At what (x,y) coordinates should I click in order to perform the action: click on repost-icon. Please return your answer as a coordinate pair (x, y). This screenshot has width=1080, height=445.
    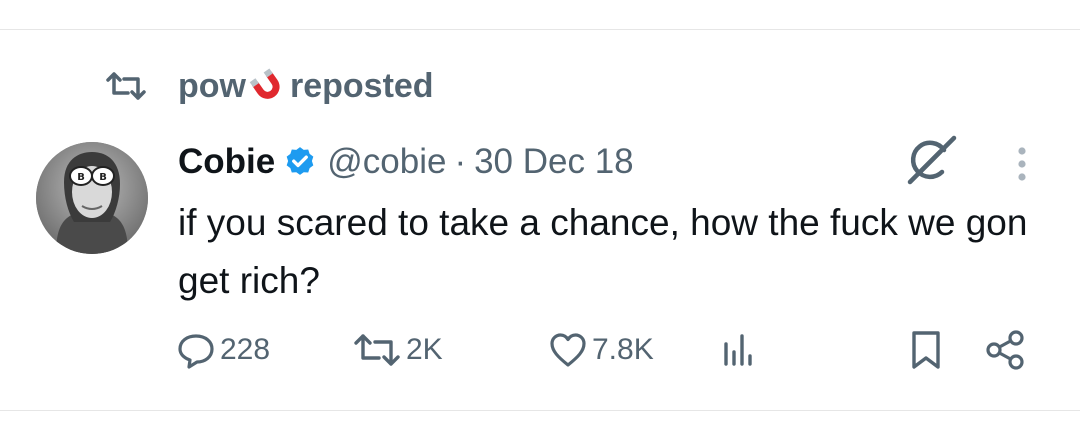
    Looking at the image, I should click on (126, 86).